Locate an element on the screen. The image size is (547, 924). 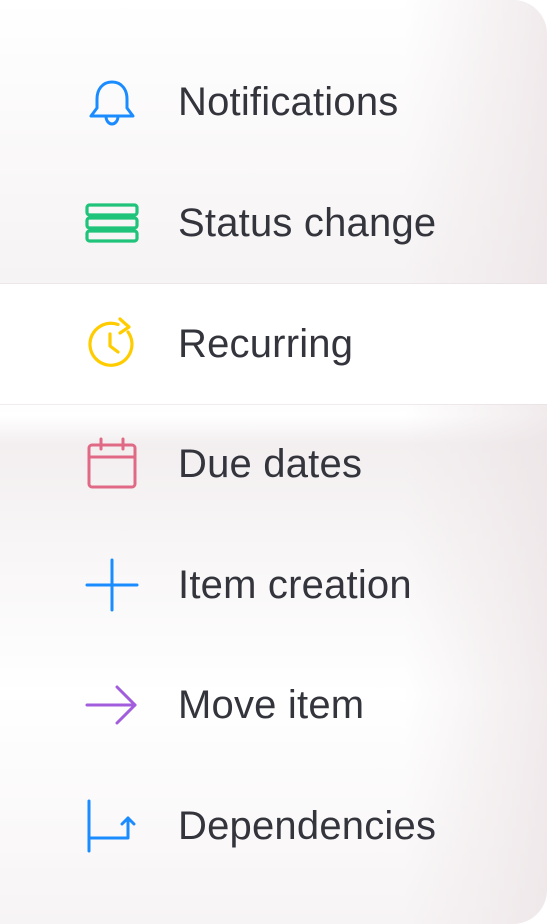
menu-item-item-creation: Item creation is located at coordinates (273, 585).